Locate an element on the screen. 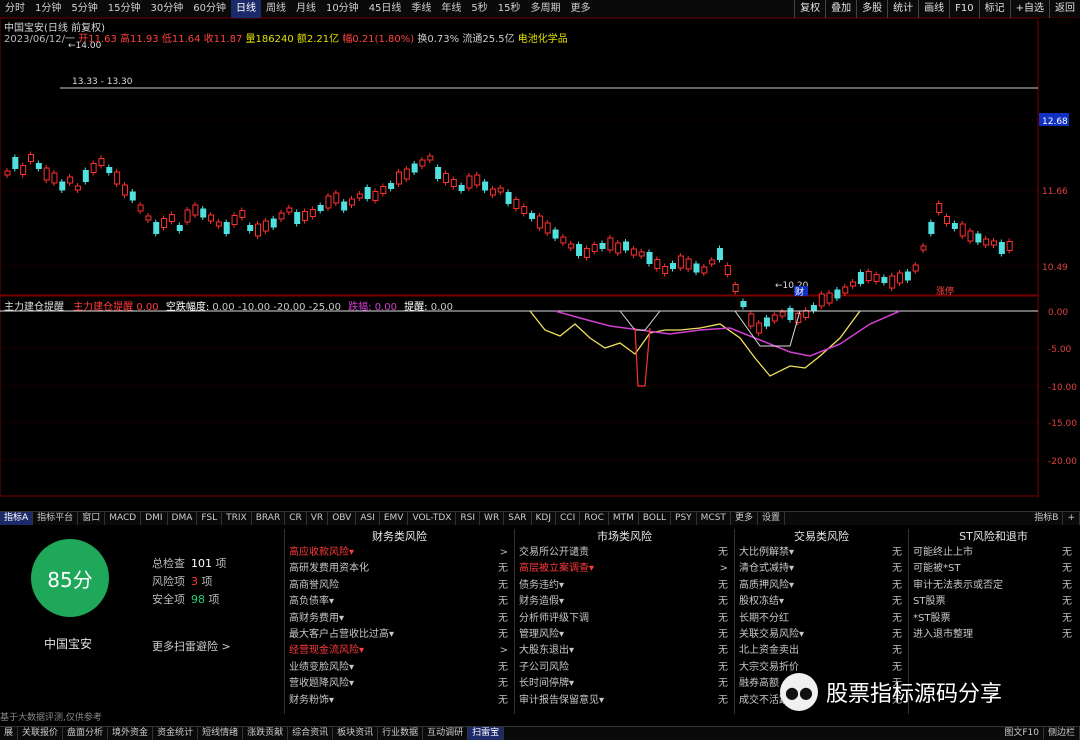 The width and height of the screenshot is (1080, 740). risk-row: 关联交易风险▾ 无 is located at coordinates (821, 635).